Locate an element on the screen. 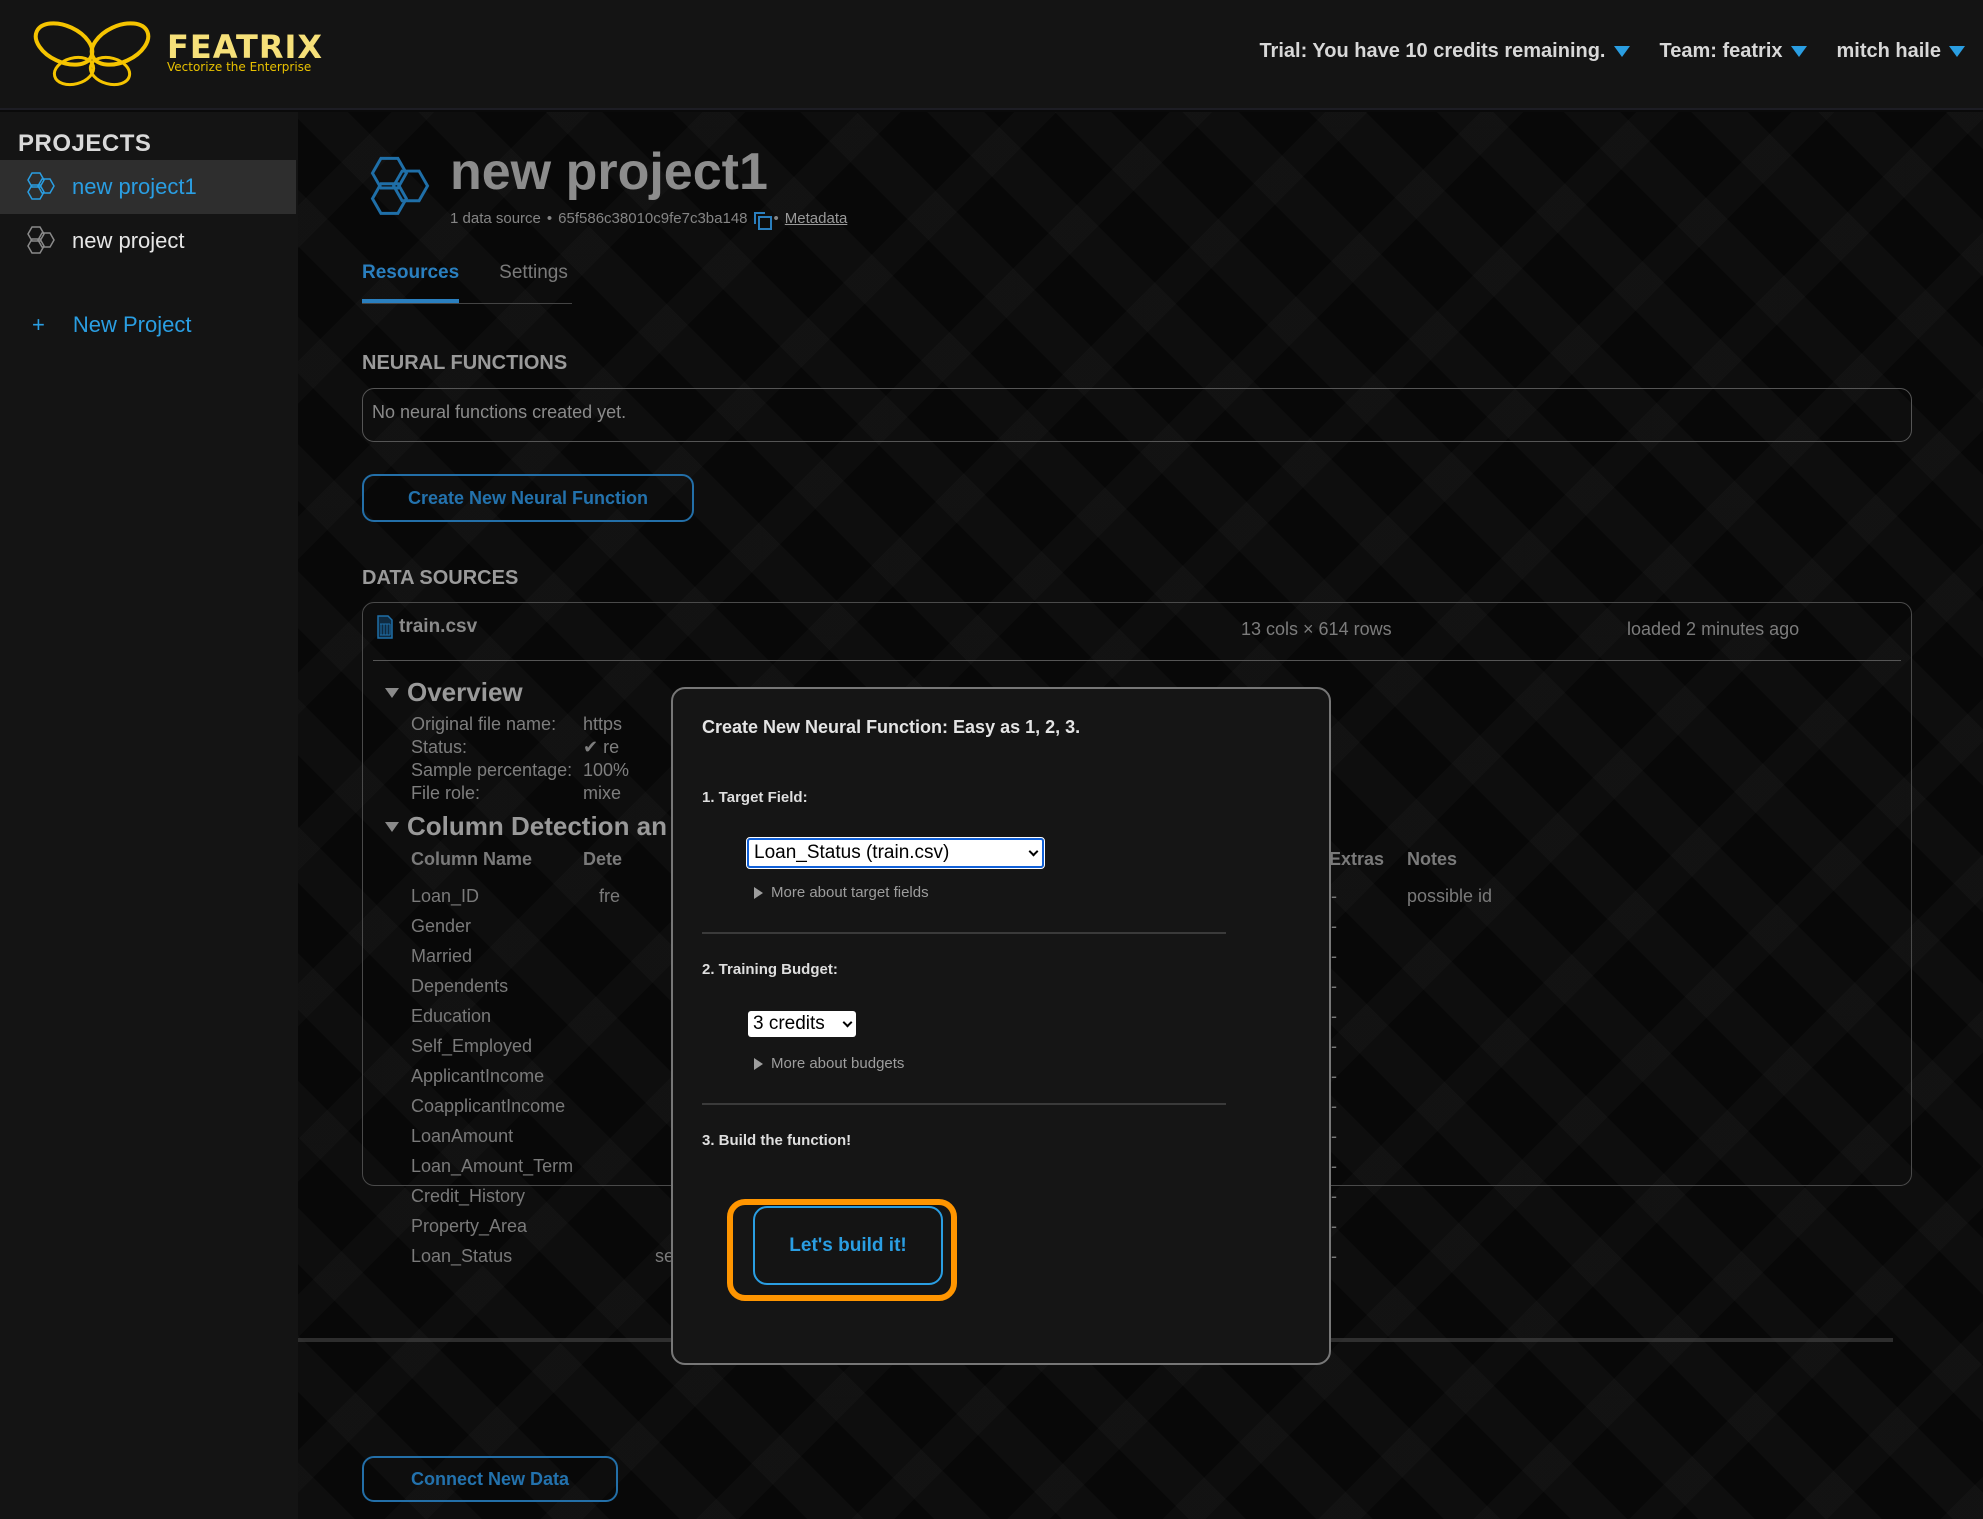  file-loaded-time: loaded 2 minutes ago is located at coordinates (1713, 629).